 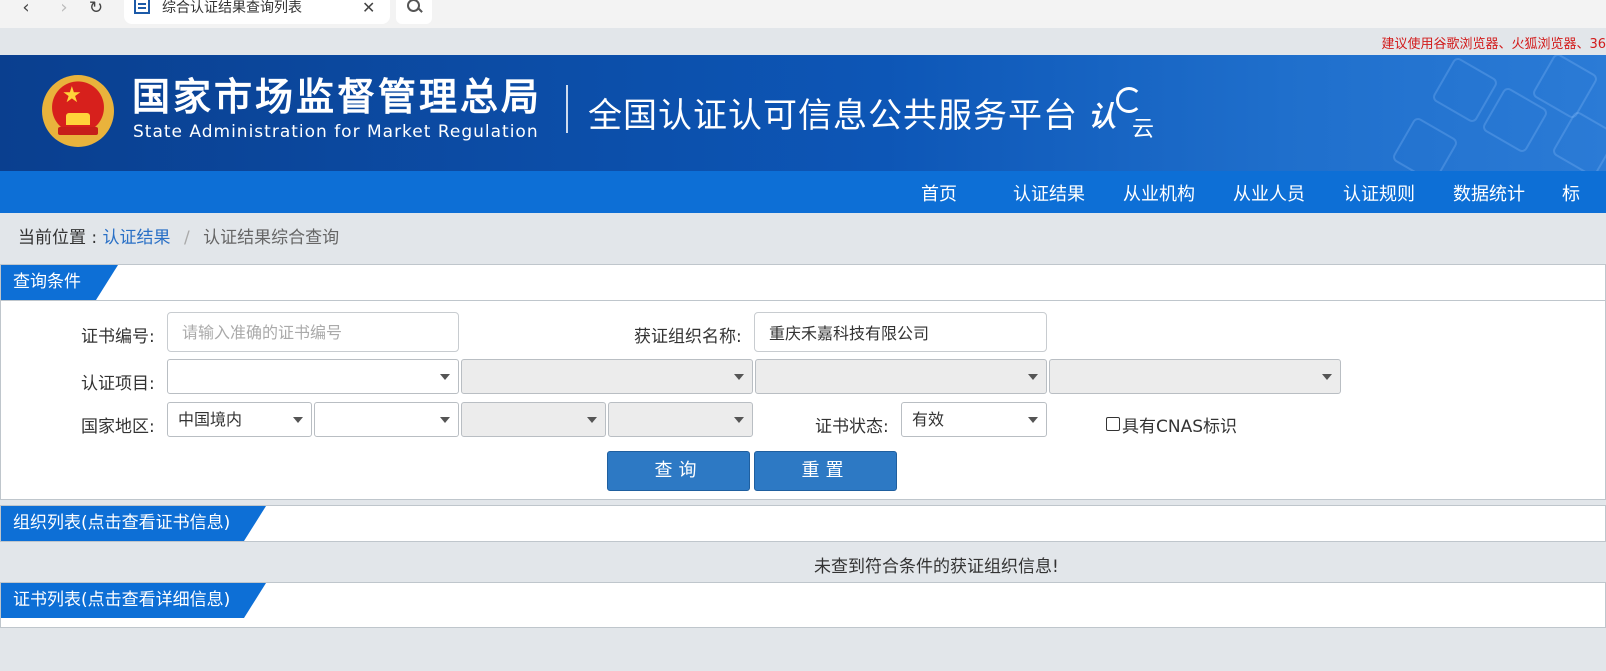 I want to click on breadcrumb-link-cert-results: 认证结果, so click(x=137, y=238).